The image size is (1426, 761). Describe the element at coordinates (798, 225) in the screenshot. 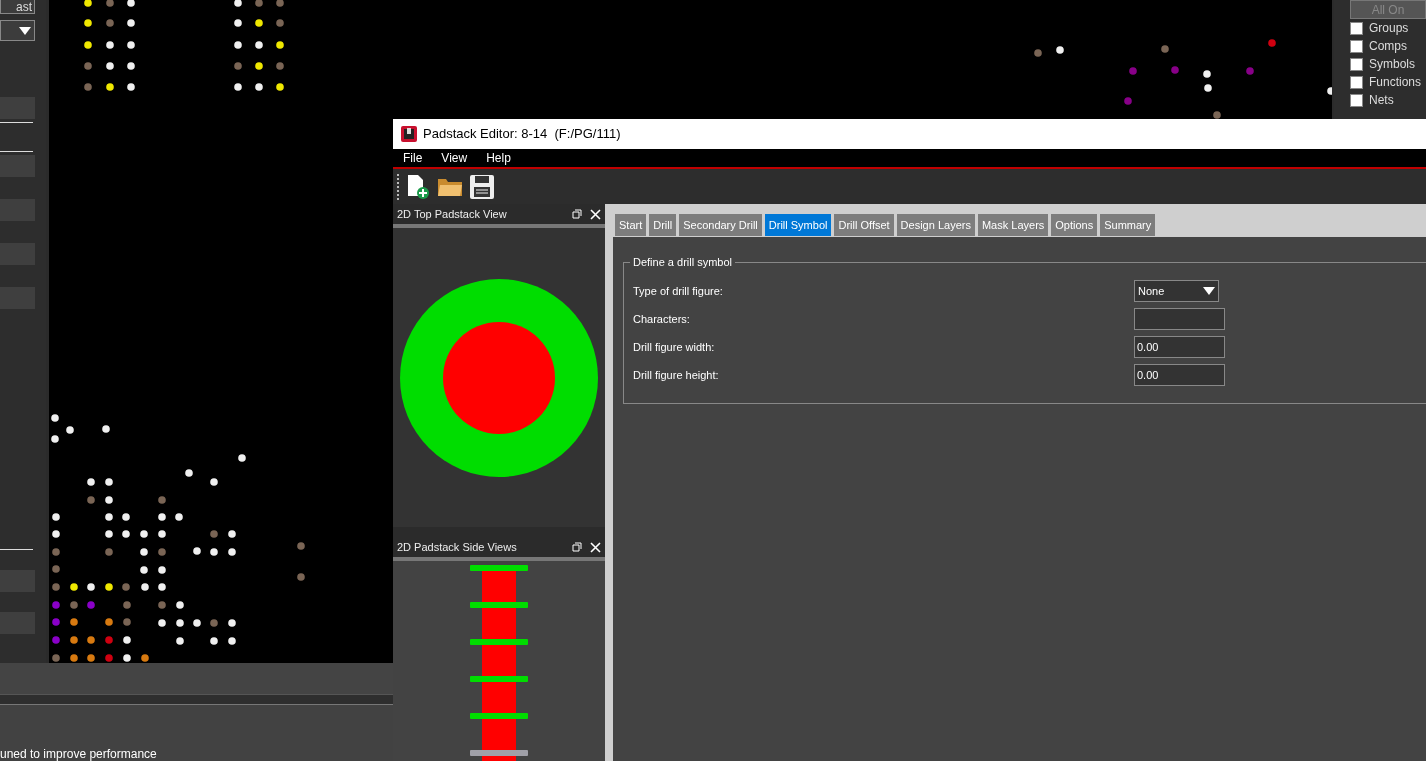

I see `tab: Drill Symbol` at that location.